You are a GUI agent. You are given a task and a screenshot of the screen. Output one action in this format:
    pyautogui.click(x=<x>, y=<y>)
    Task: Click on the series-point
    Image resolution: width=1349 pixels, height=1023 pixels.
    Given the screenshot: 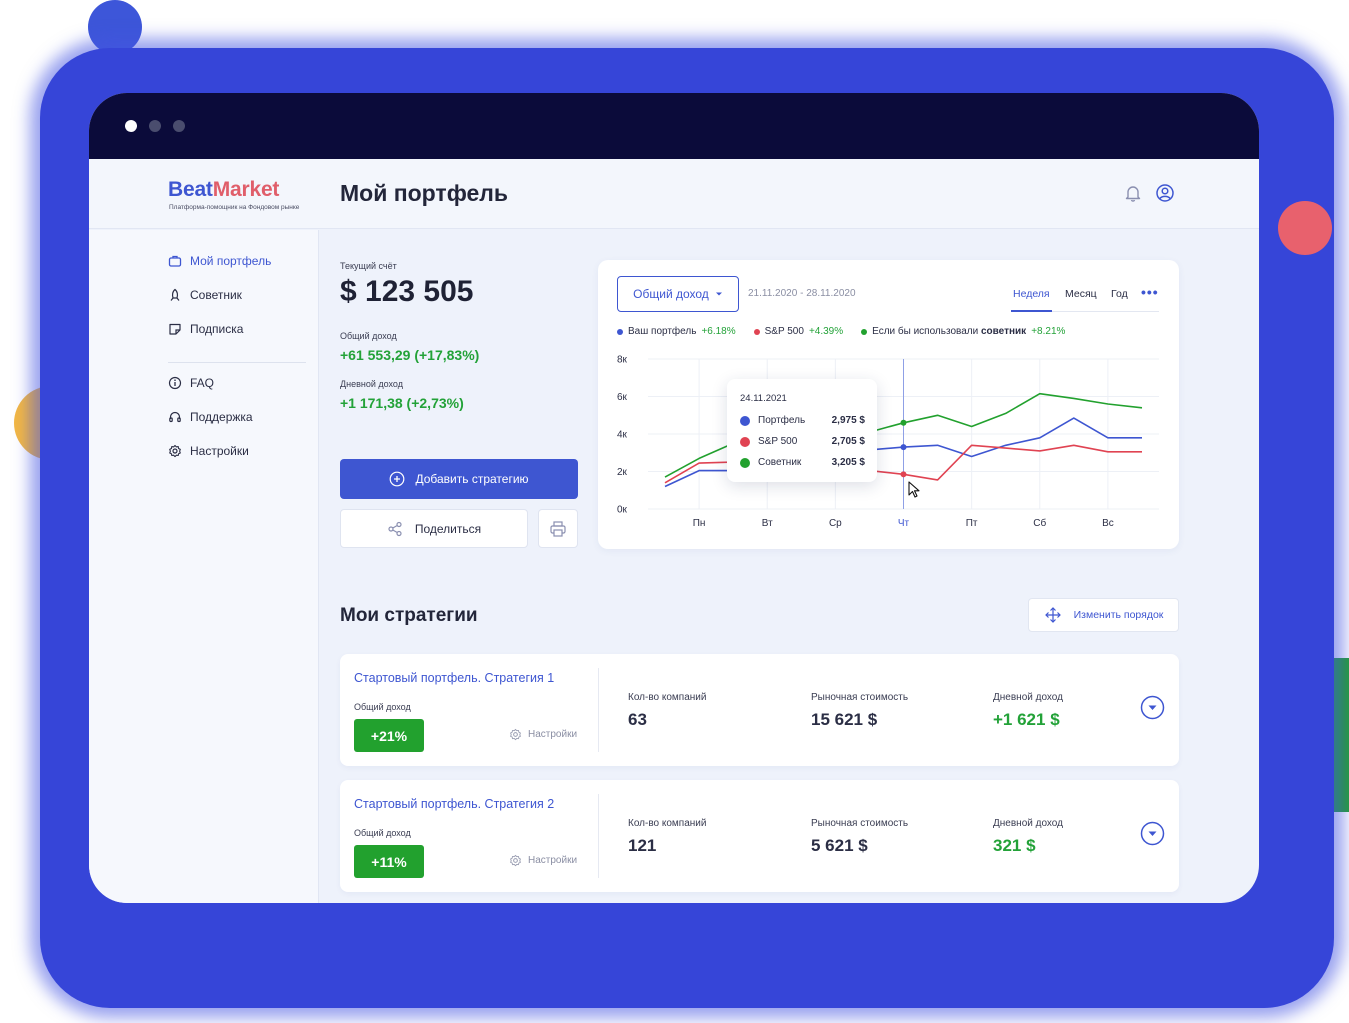 What is the action you would take?
    pyautogui.click(x=903, y=422)
    